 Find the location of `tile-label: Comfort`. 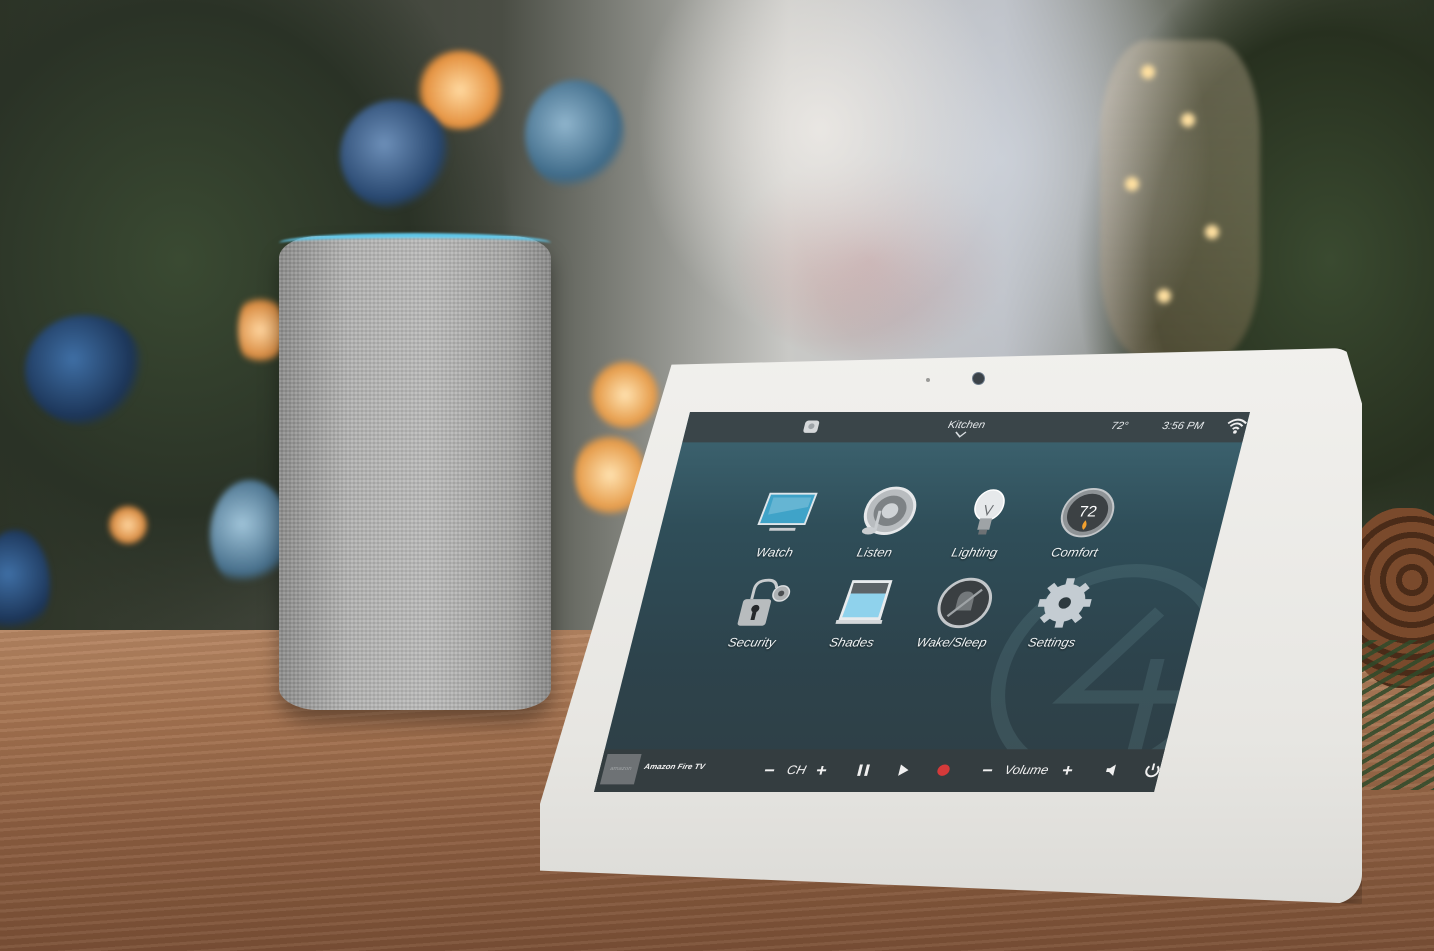

tile-label: Comfort is located at coordinates (1074, 552).